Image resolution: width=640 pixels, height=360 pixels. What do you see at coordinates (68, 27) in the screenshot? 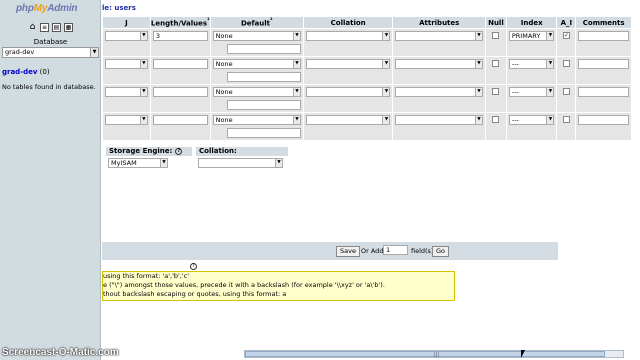
I see `docs-icon: ▦` at bounding box center [68, 27].